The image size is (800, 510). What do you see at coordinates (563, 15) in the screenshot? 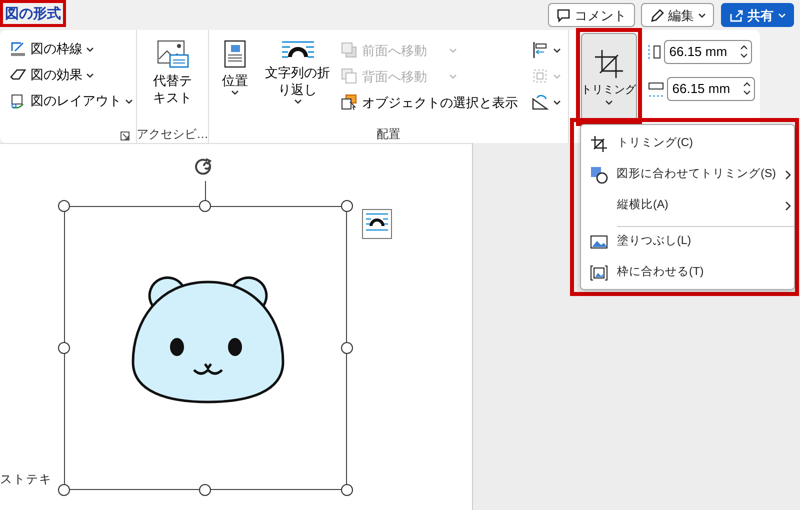
I see `comment-icon` at bounding box center [563, 15].